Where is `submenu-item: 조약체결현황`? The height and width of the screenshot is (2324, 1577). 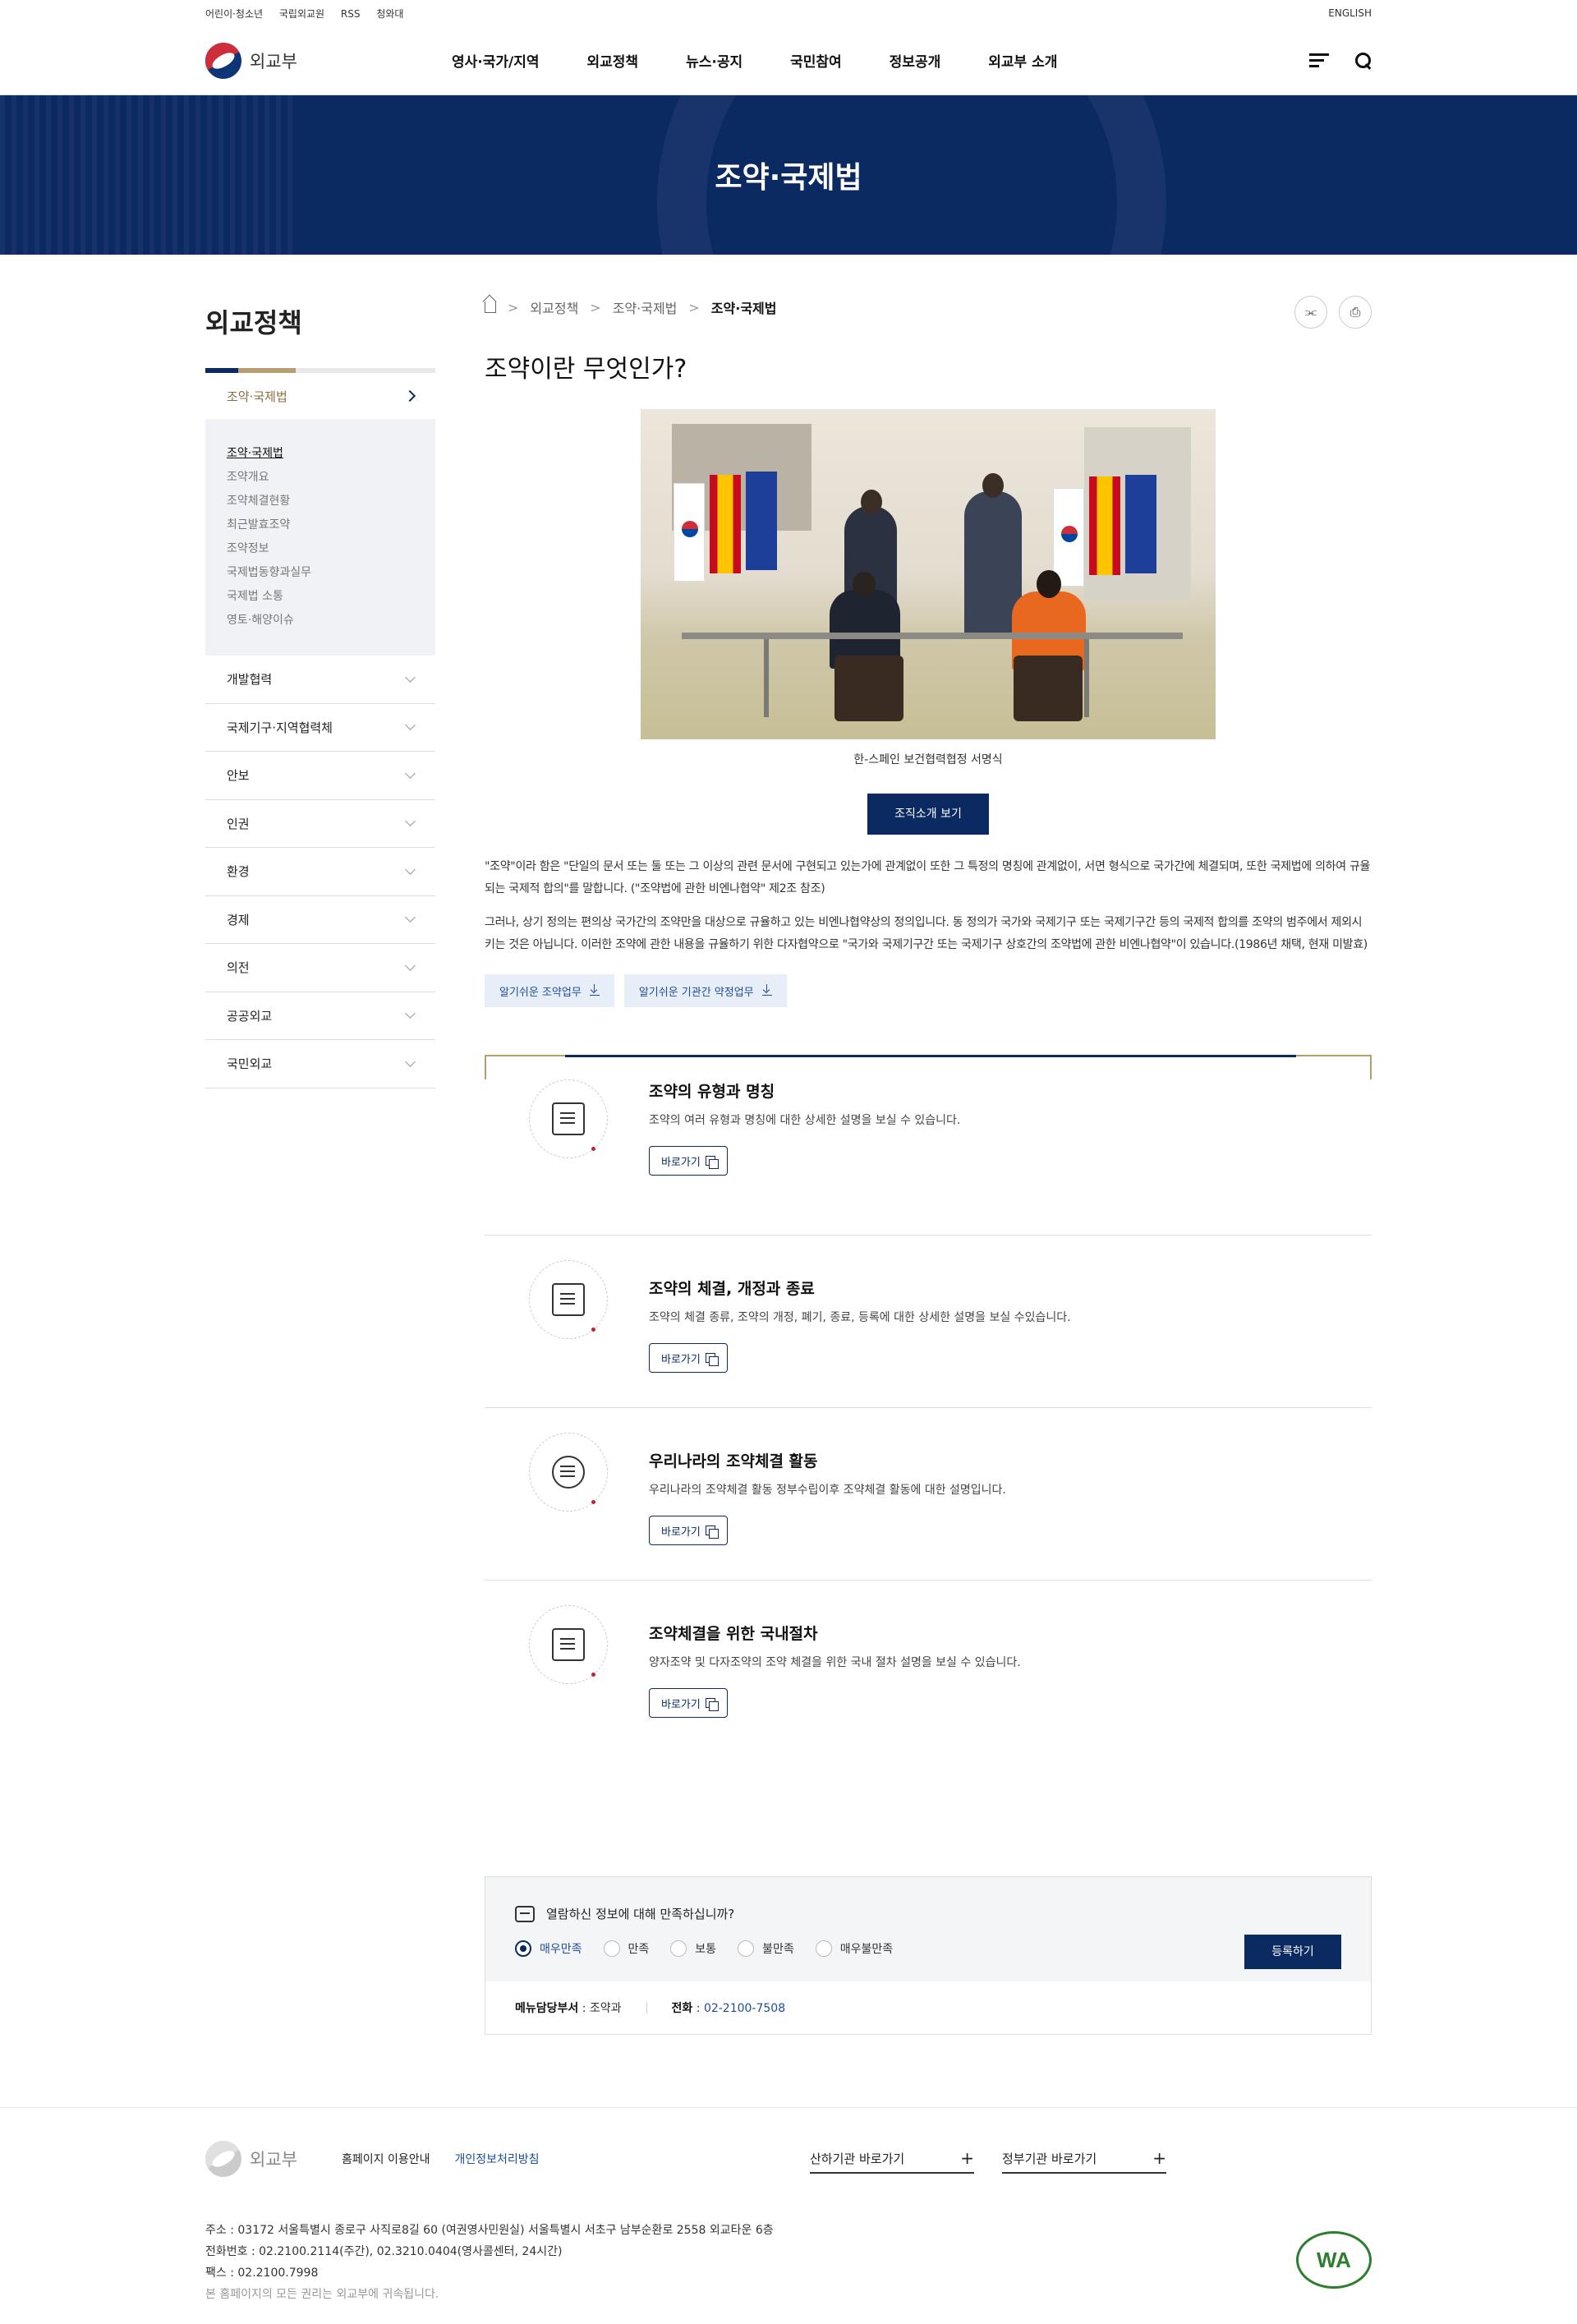 submenu-item: 조약체결현황 is located at coordinates (320, 501).